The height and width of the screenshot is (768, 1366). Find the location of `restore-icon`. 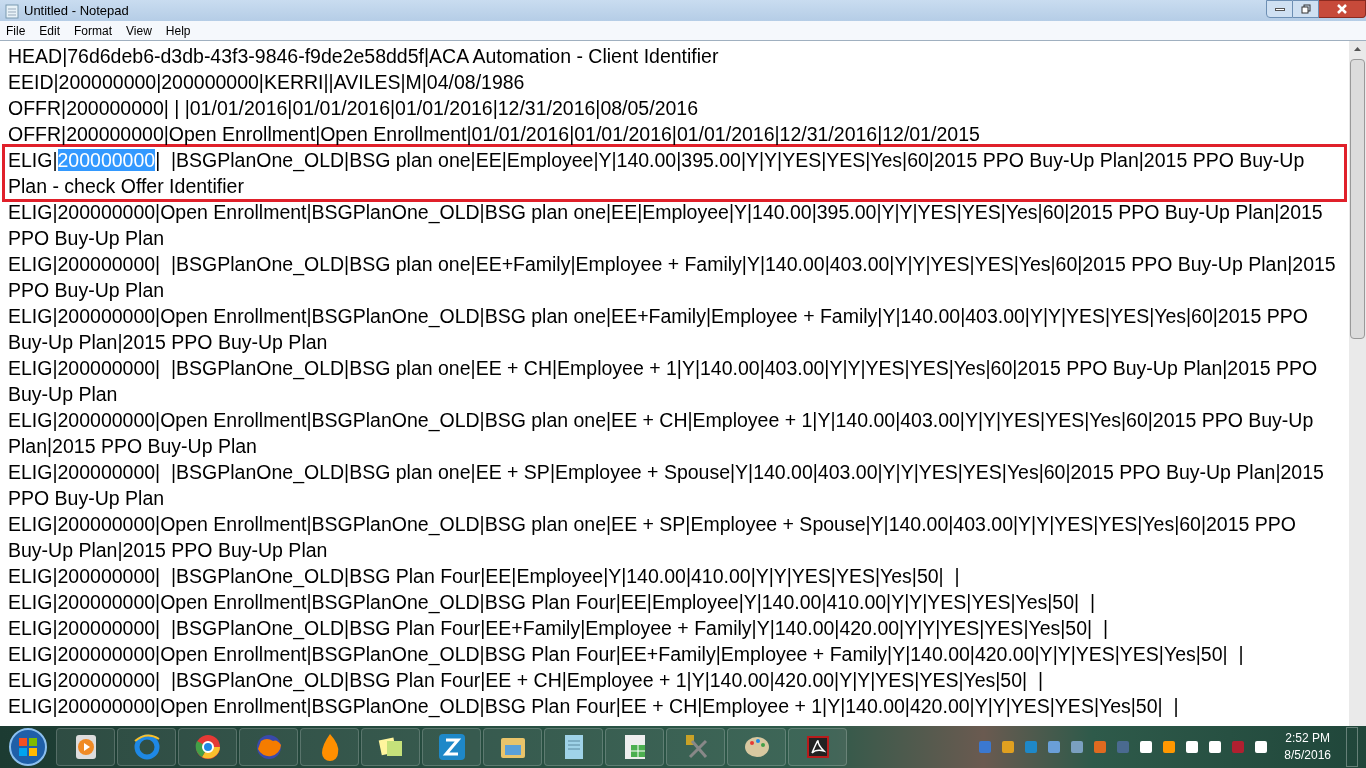

restore-icon is located at coordinates (1305, 9).